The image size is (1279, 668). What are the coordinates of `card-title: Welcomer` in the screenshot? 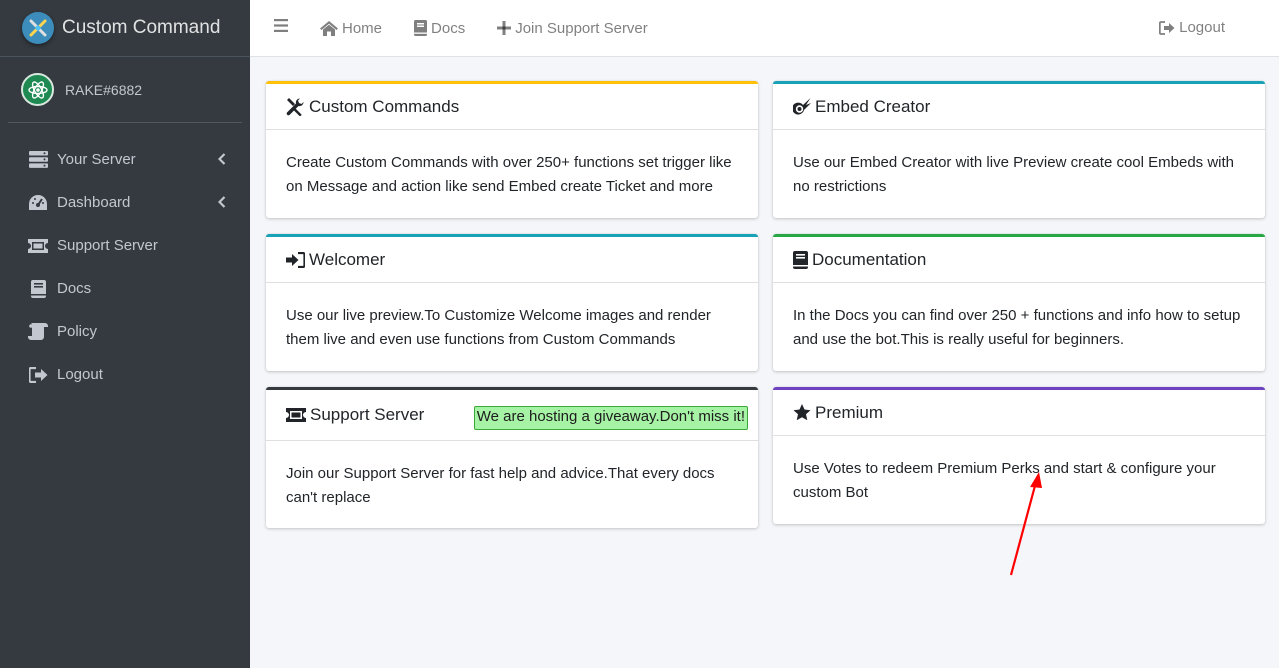 It's located at (347, 260).